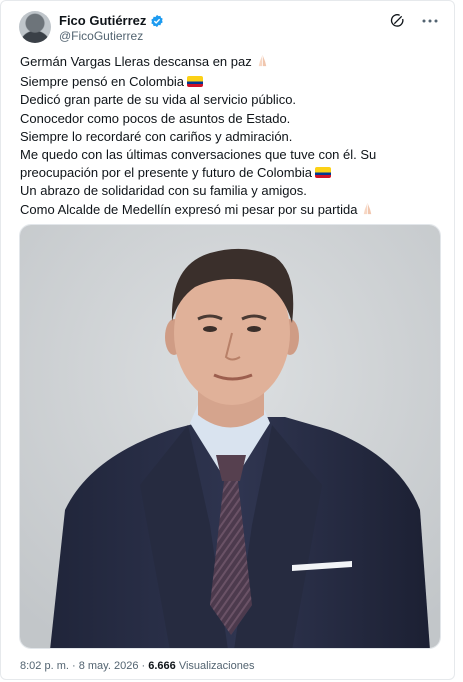 Image resolution: width=463 pixels, height=682 pixels. Describe the element at coordinates (102, 20) in the screenshot. I see `author-name: Fico Gutiérrez` at that location.